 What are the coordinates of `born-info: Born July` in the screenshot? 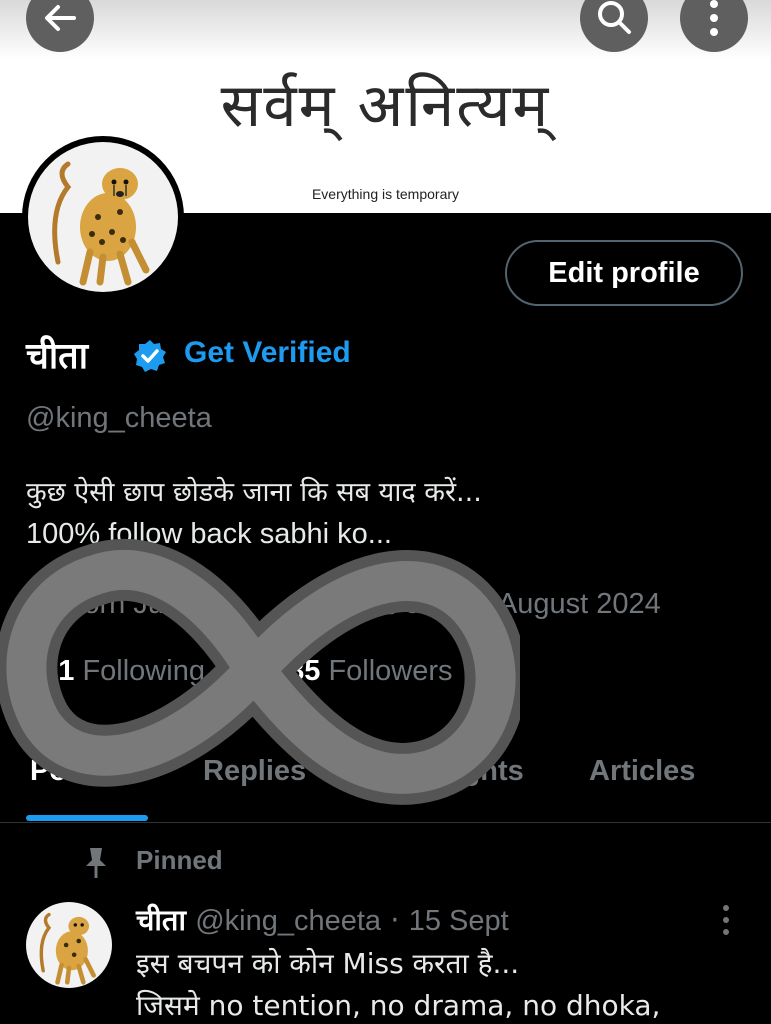 It's located at (107, 604).